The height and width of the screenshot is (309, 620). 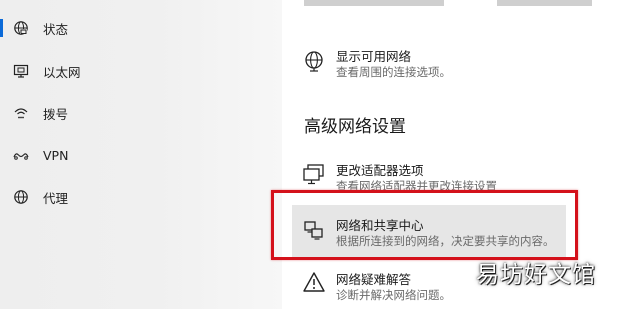 I want to click on vpn-icon, so click(x=21, y=155).